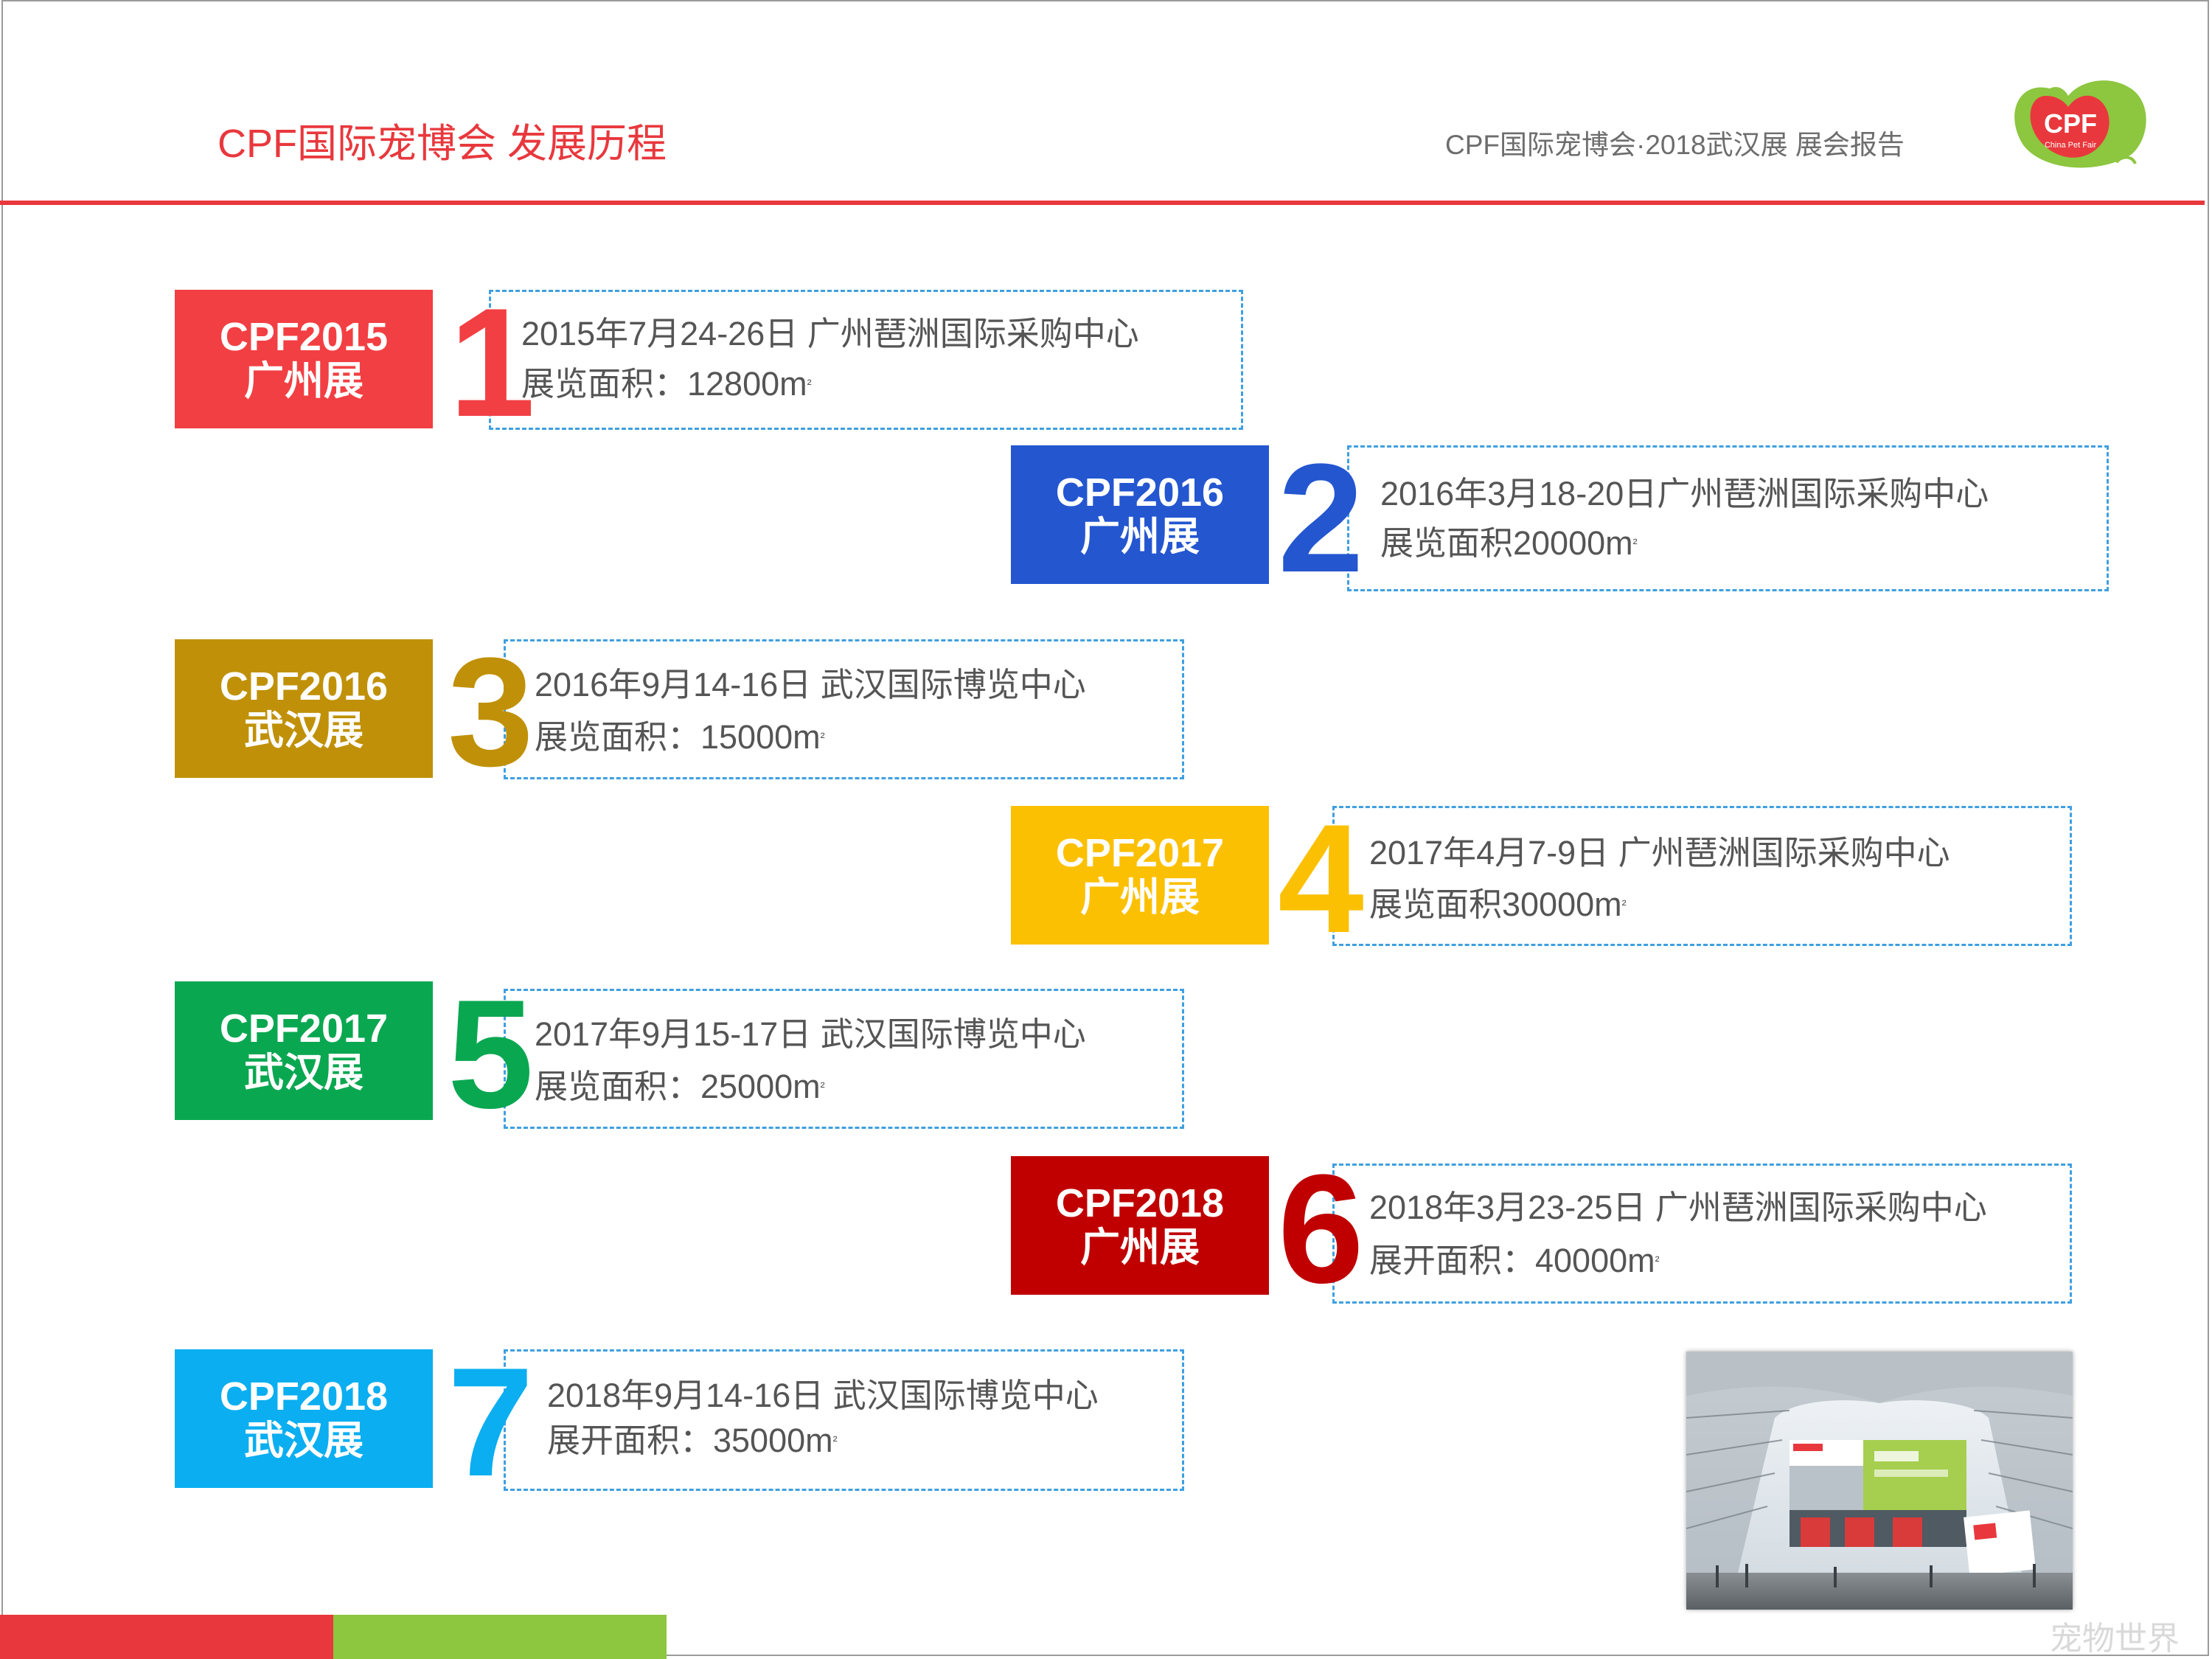 The height and width of the screenshot is (1659, 2212). What do you see at coordinates (830, 333) in the screenshot?
I see `event-date-venue: 2015年7月24-26日 广州琶洲国际采购中心` at bounding box center [830, 333].